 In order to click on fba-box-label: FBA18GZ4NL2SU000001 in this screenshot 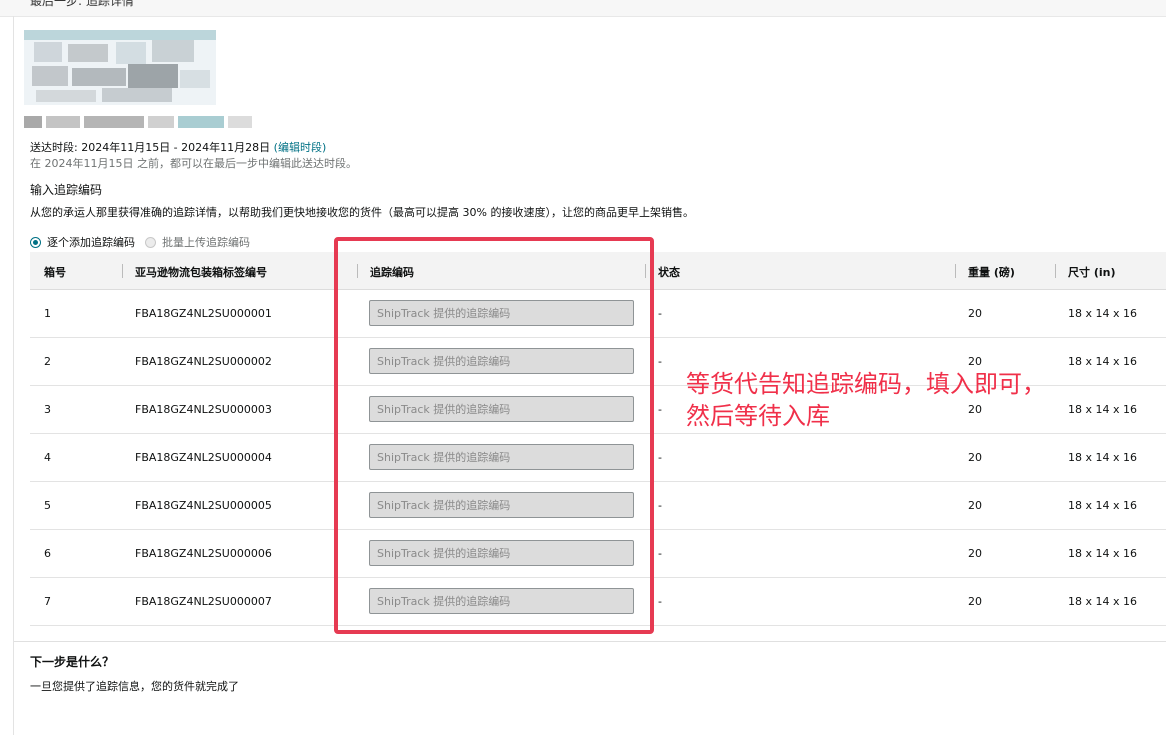, I will do `click(203, 313)`.